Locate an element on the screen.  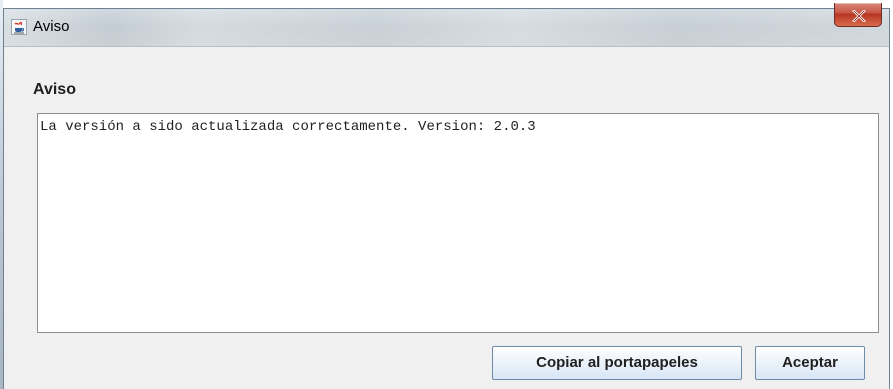
java-cup-icon is located at coordinates (19, 27).